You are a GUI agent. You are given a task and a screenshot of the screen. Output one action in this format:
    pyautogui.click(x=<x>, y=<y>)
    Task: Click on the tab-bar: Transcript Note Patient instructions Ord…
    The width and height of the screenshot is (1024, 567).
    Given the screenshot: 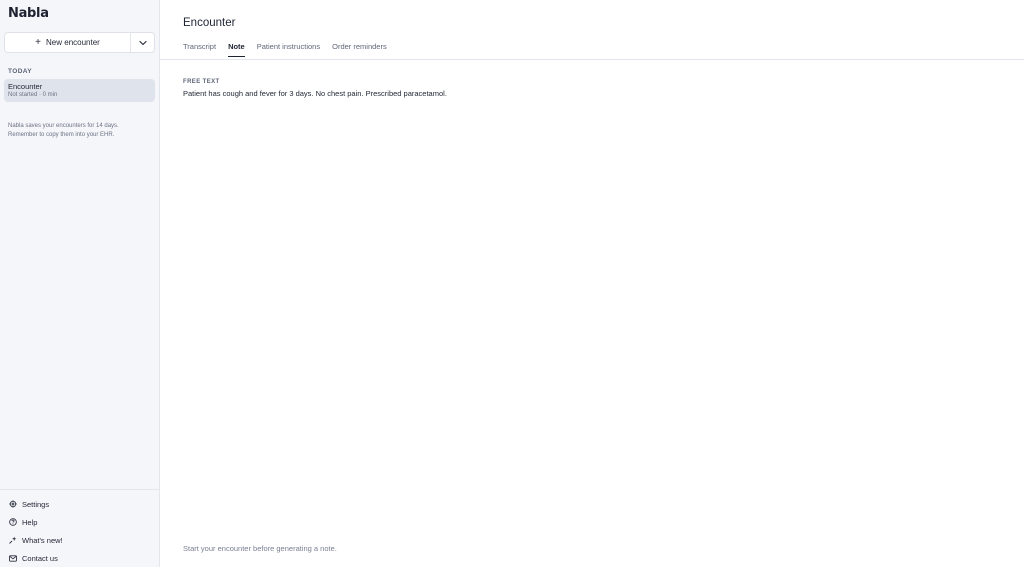 What is the action you would take?
    pyautogui.click(x=603, y=50)
    